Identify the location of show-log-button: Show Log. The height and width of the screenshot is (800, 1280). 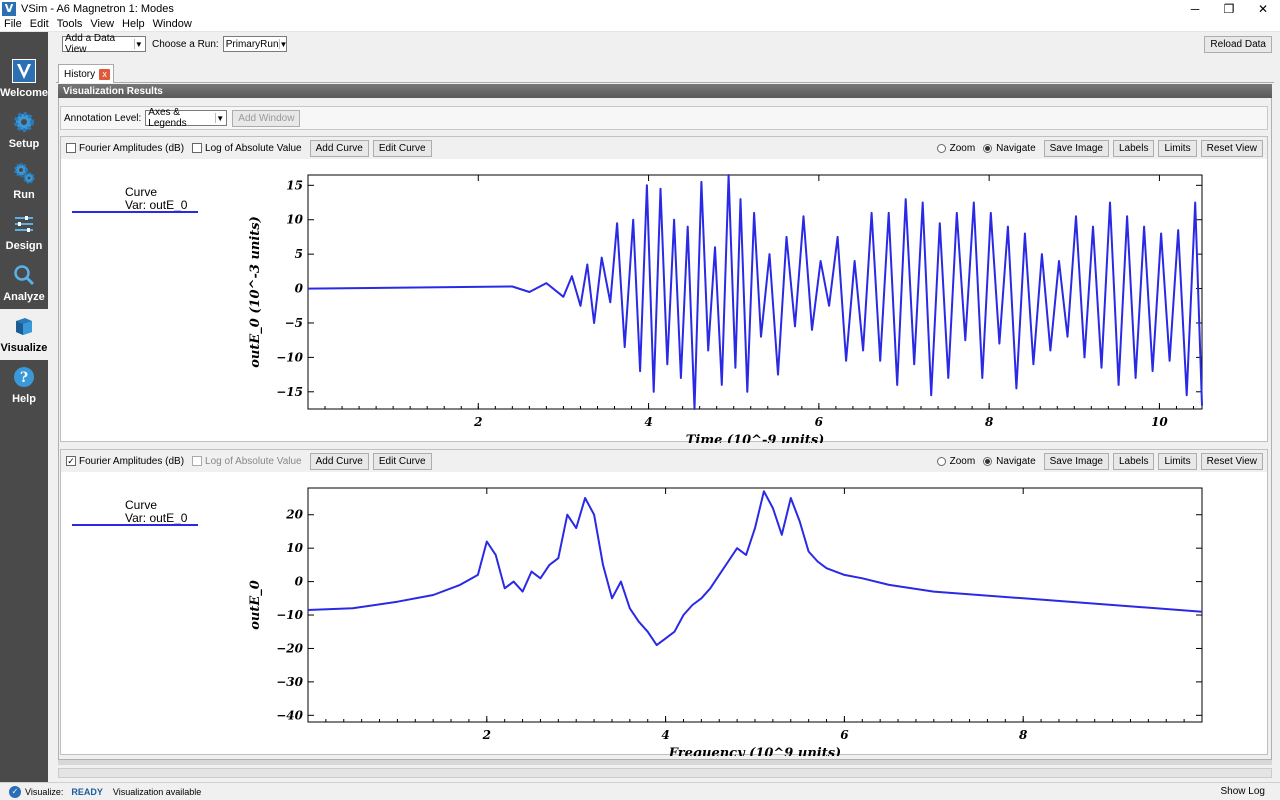
(1243, 791).